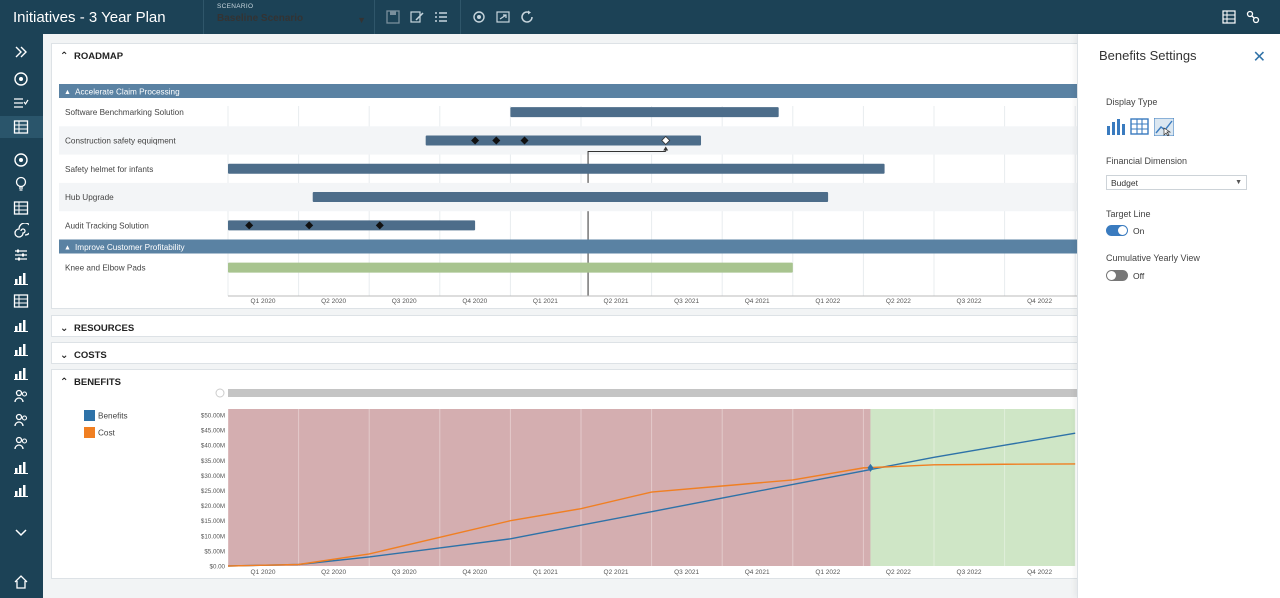 The height and width of the screenshot is (598, 1280). I want to click on top-bar: Initiatives - 3 Year Plan, so click(640, 17).